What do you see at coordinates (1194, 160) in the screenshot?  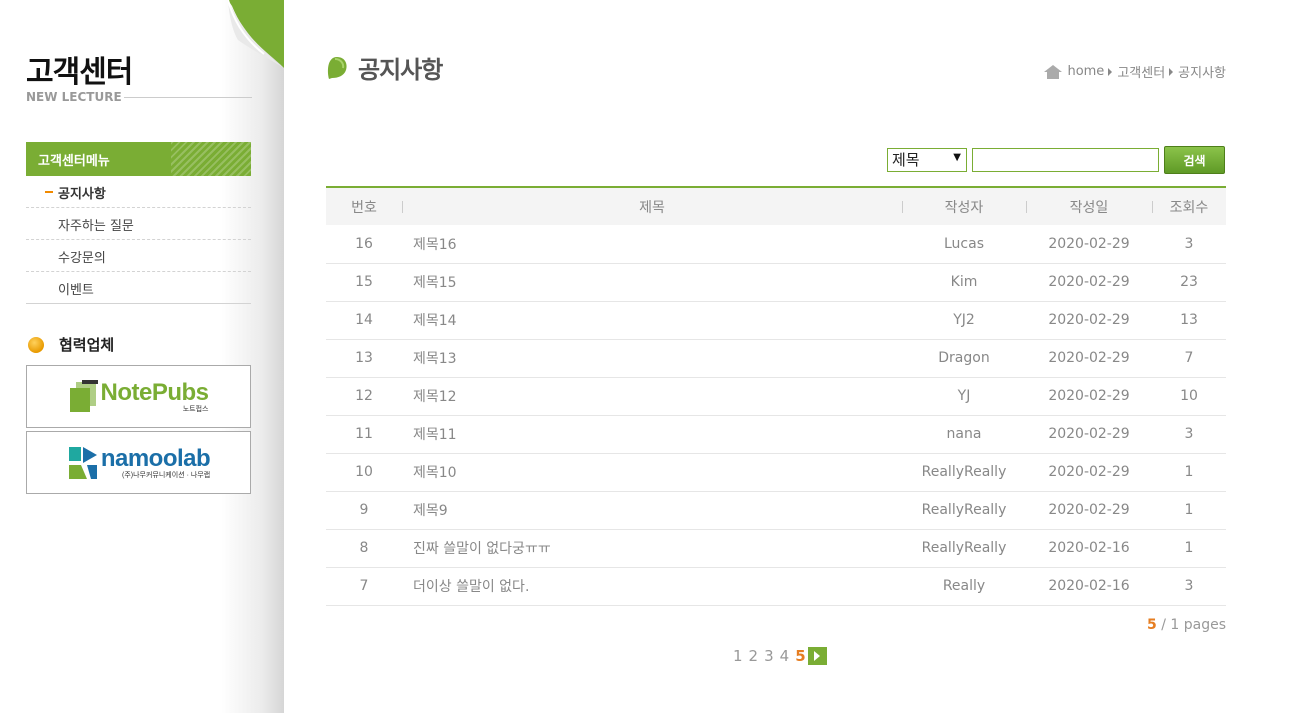 I see `search-button: 검색` at bounding box center [1194, 160].